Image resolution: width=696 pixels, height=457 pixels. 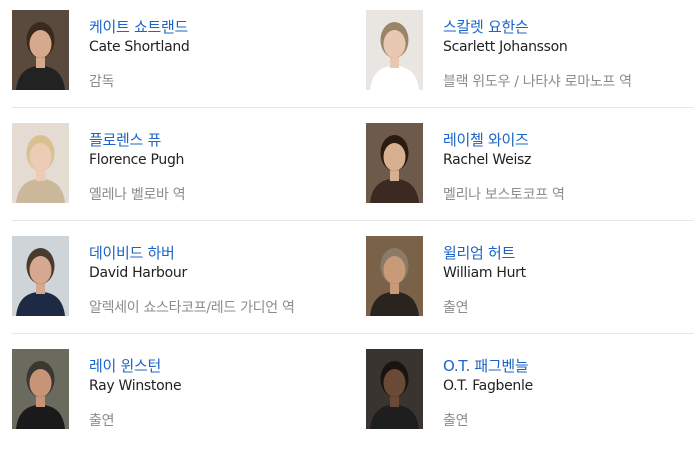 What do you see at coordinates (531, 395) in the screenshot?
I see `cast-item: O.T. 패그벤늘 O.T. Fagbenle 출연` at bounding box center [531, 395].